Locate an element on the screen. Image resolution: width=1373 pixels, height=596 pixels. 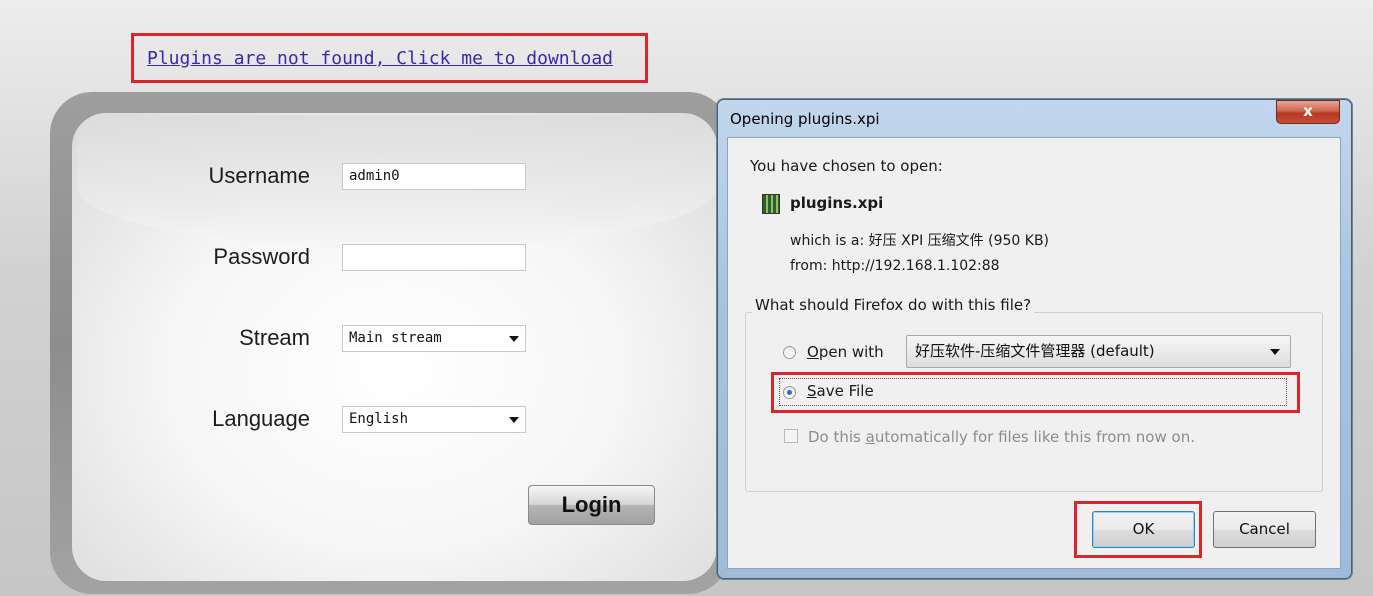
language-select-value: English is located at coordinates (379, 419).